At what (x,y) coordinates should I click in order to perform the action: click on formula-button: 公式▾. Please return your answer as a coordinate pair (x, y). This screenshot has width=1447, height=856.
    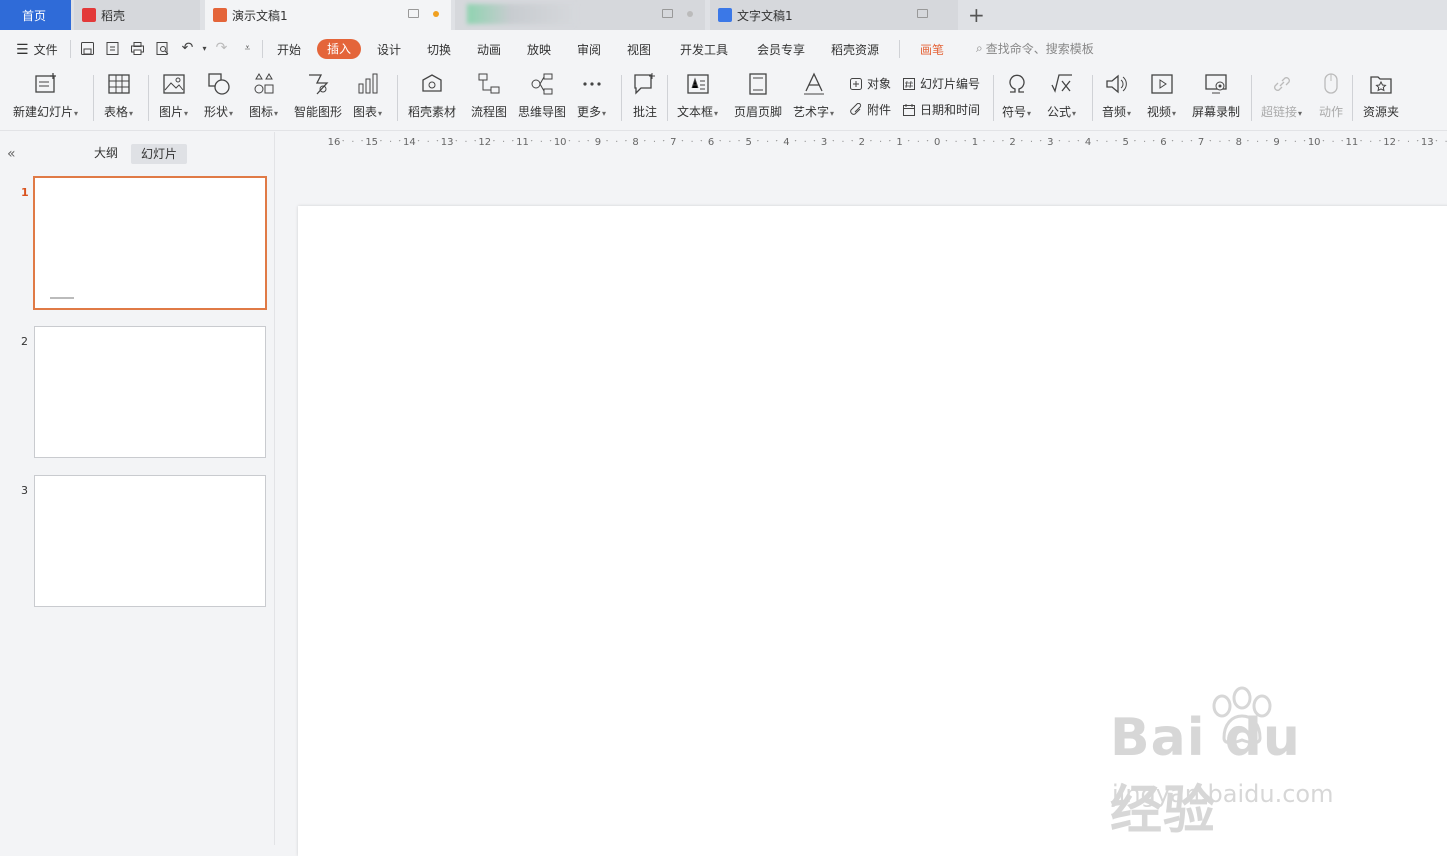
    Looking at the image, I should click on (1061, 95).